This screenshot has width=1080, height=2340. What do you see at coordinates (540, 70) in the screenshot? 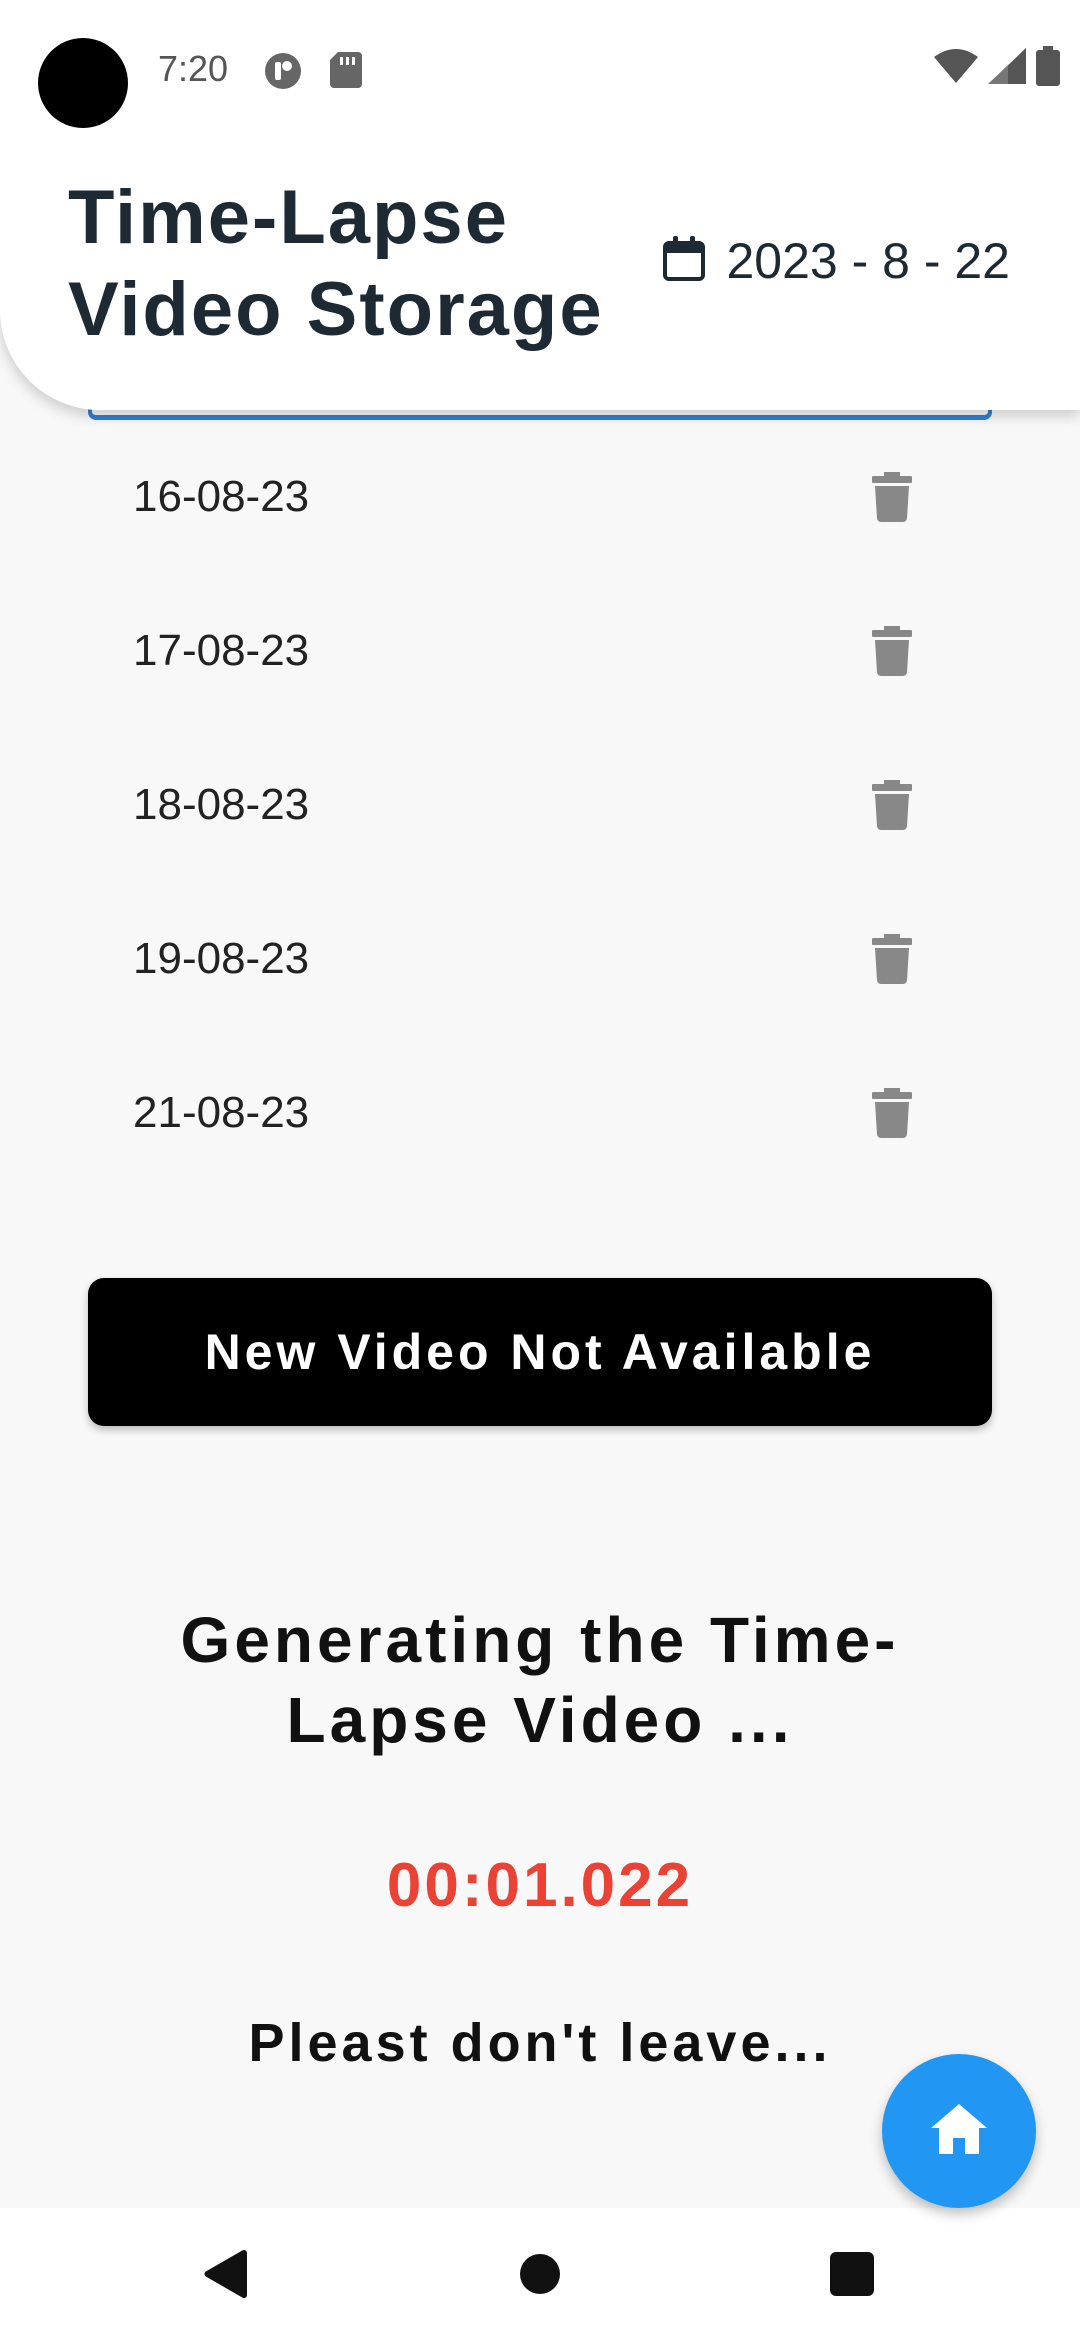
I see `status-bar: 7:20` at bounding box center [540, 70].